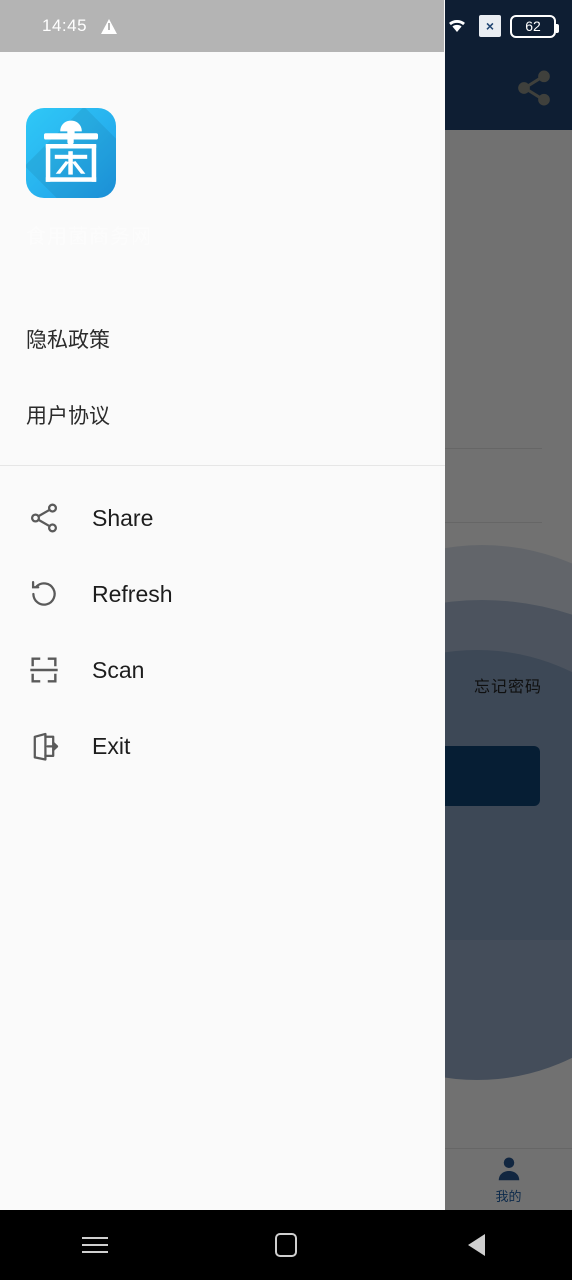 This screenshot has height=1280, width=572. I want to click on drawer-item-label: Refresh, so click(132, 593).